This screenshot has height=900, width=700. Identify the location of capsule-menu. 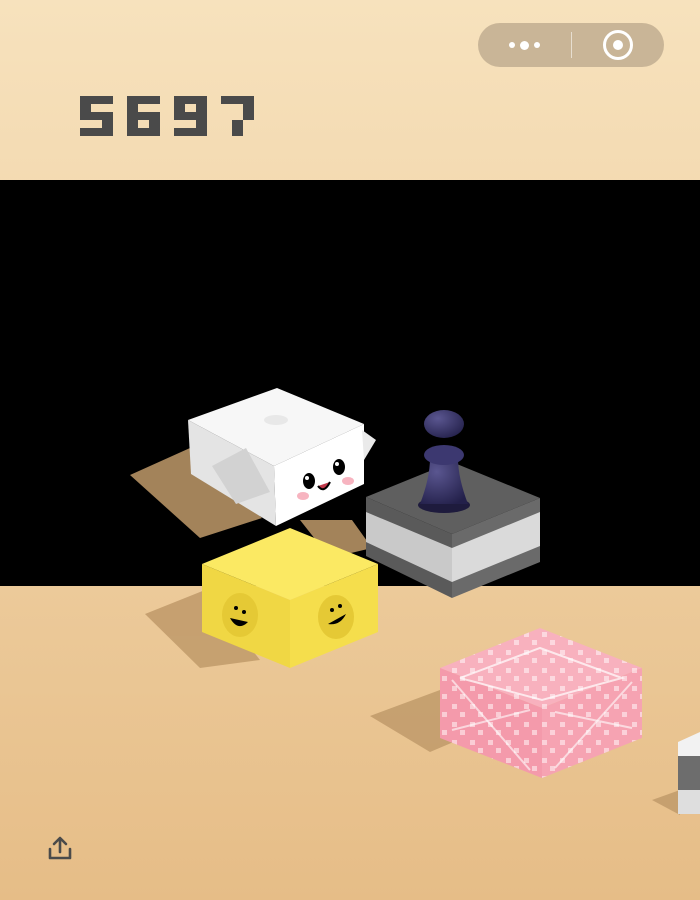
(571, 45).